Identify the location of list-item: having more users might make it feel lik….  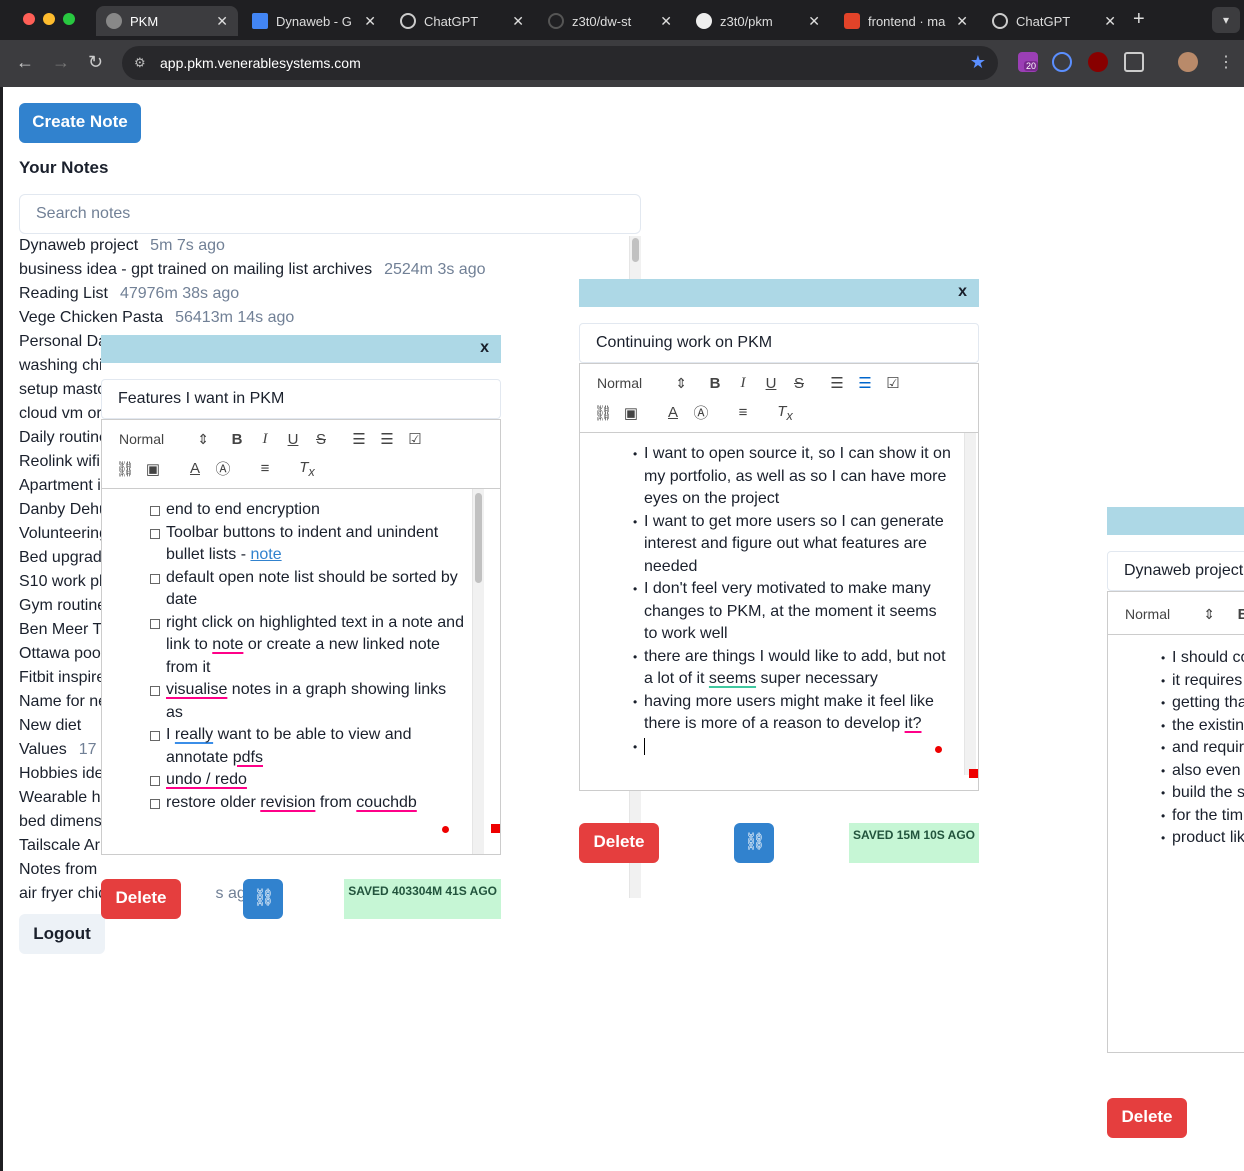
(793, 713).